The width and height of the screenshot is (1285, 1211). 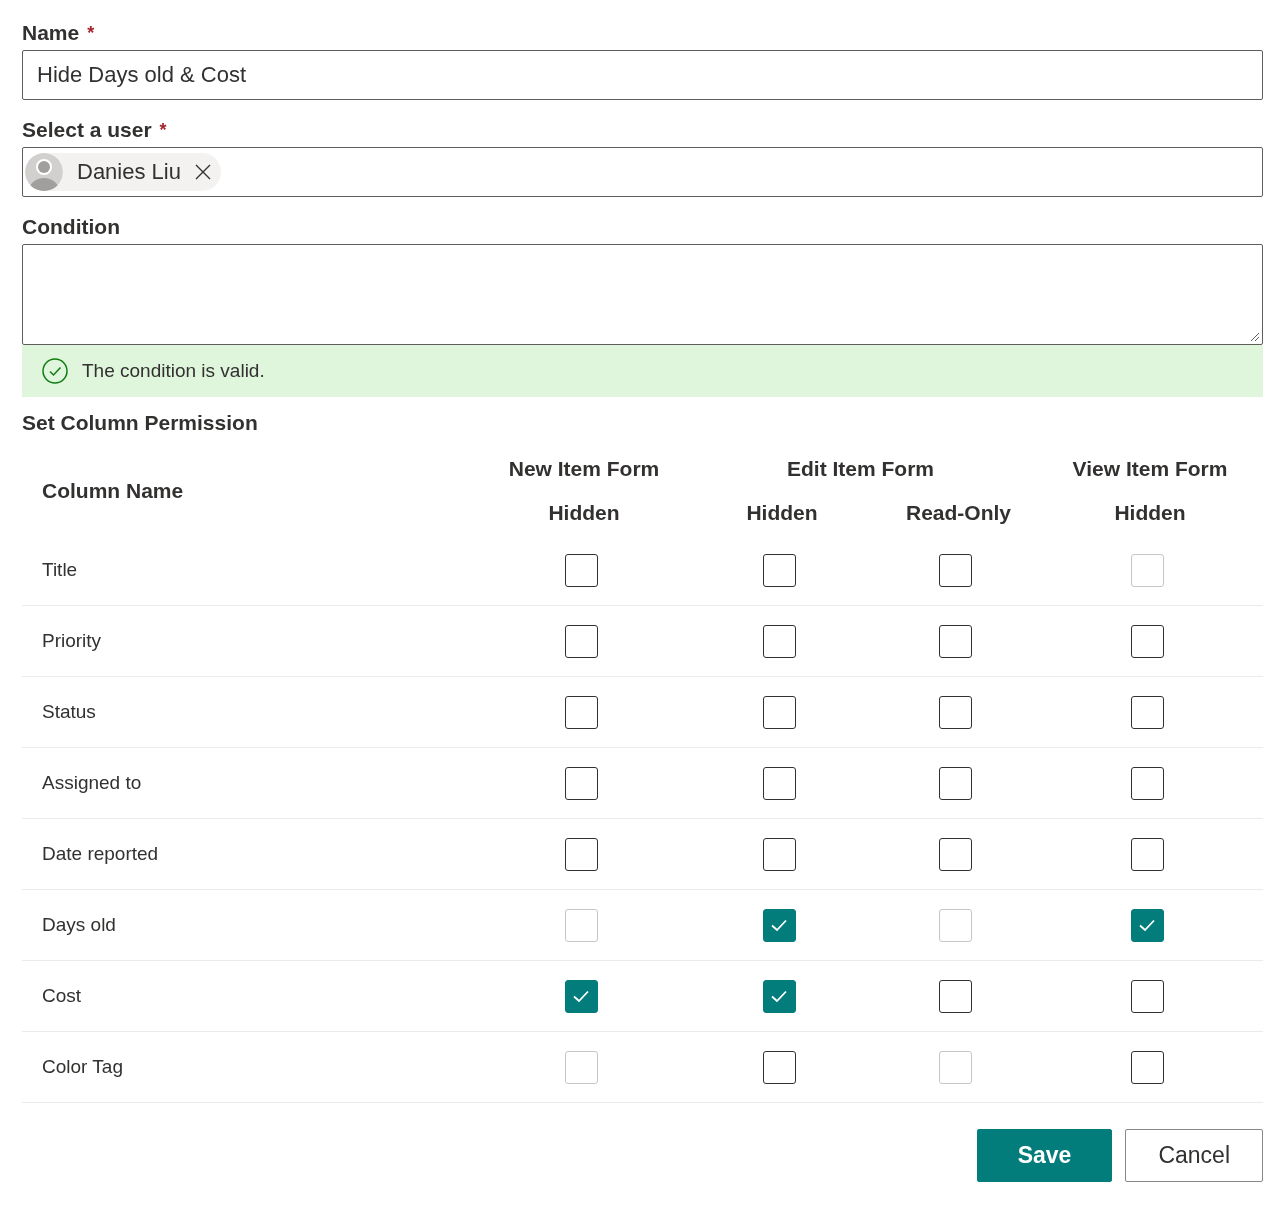 I want to click on condition-textarea, so click(x=642, y=294).